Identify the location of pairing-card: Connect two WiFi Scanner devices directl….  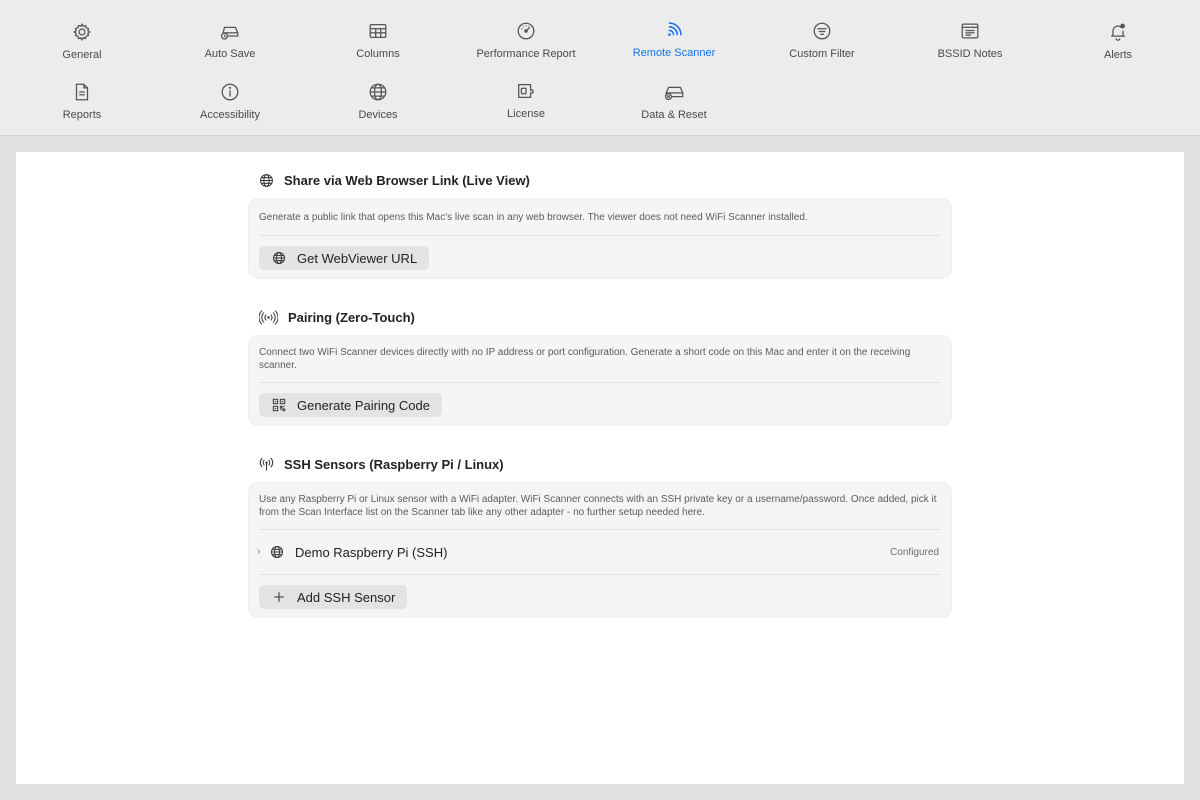
(600, 380).